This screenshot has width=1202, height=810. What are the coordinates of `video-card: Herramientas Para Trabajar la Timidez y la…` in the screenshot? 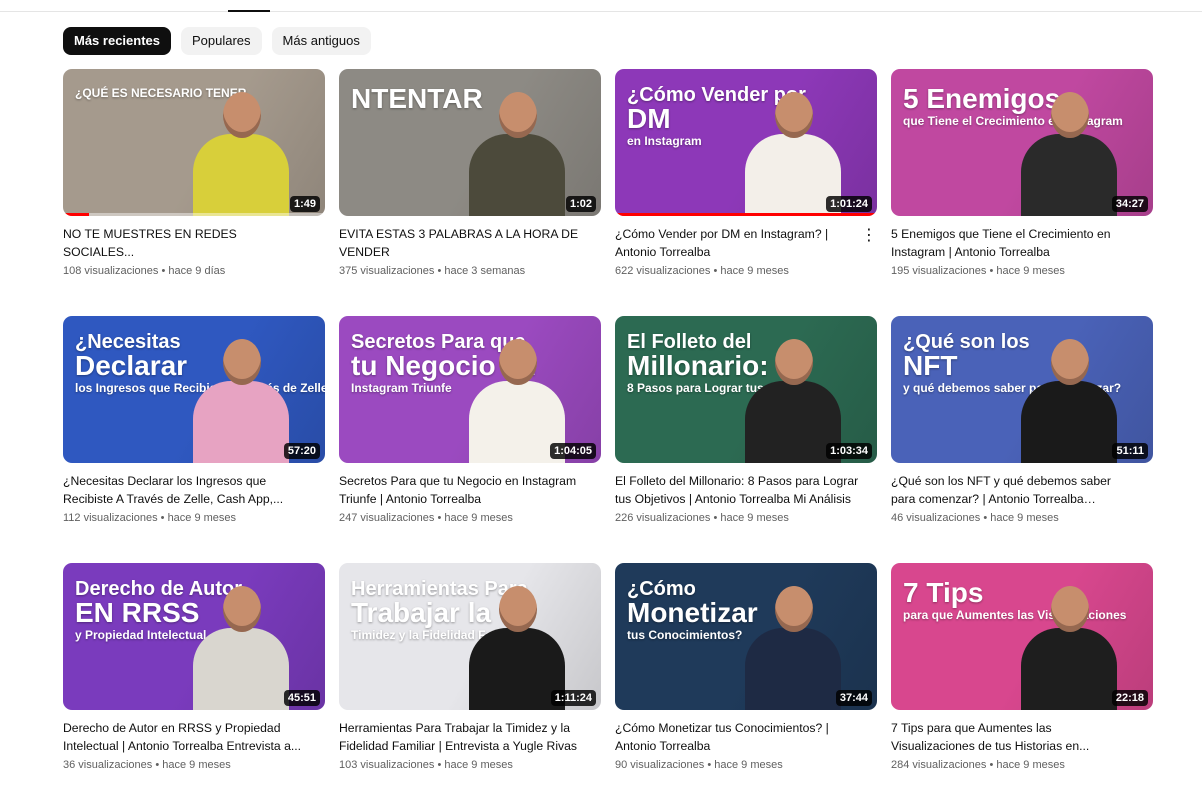 It's located at (470, 686).